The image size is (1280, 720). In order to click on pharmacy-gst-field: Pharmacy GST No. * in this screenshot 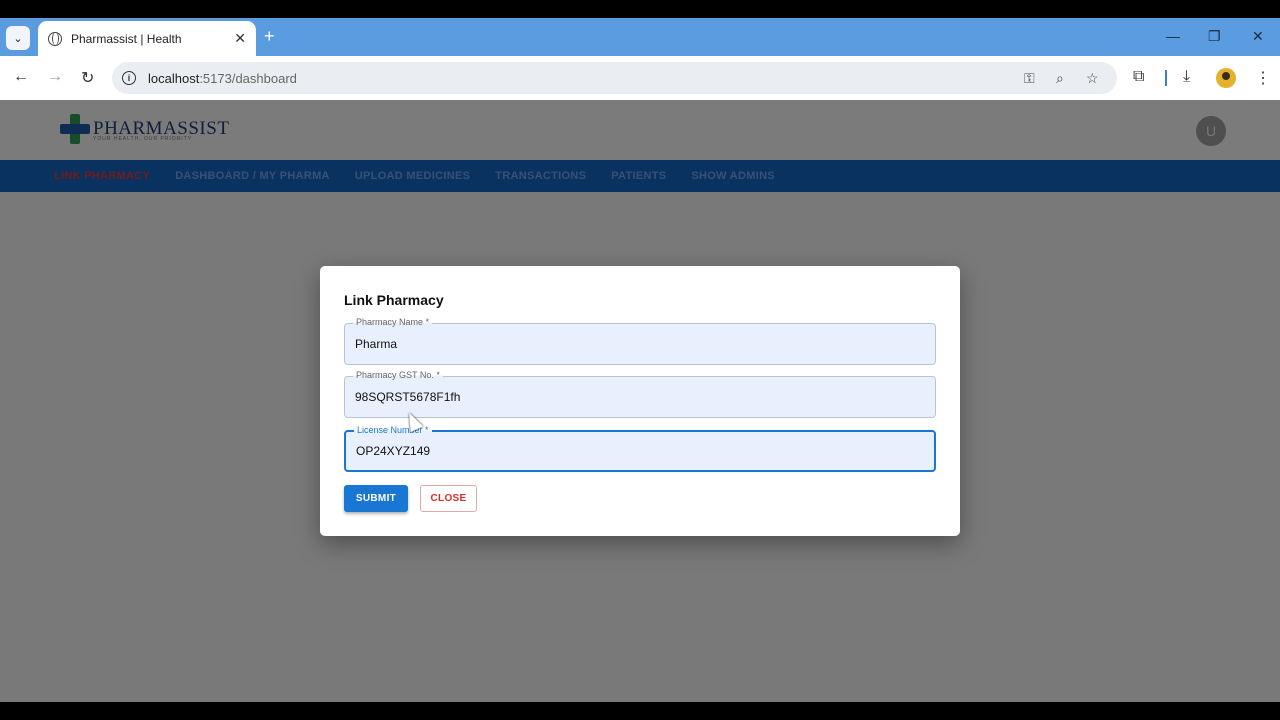, I will do `click(640, 394)`.